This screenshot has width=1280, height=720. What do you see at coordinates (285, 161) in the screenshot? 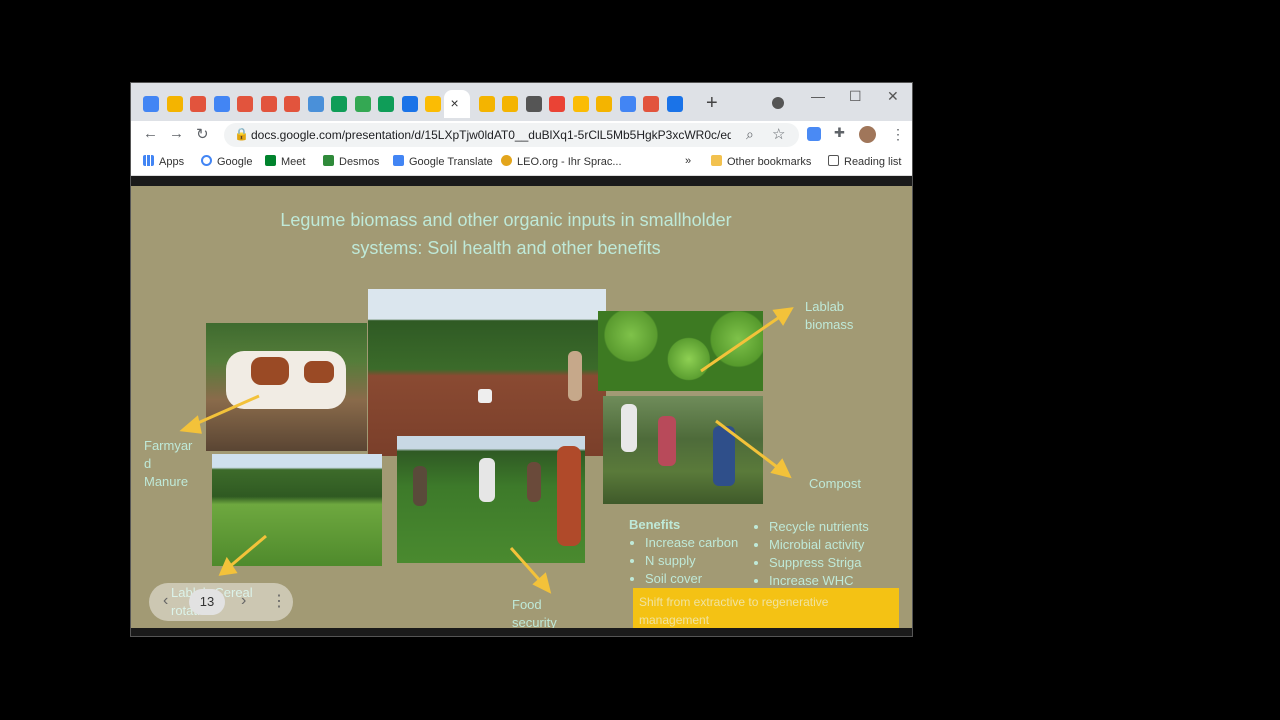
I see `bookmark-meet: Meet` at bounding box center [285, 161].